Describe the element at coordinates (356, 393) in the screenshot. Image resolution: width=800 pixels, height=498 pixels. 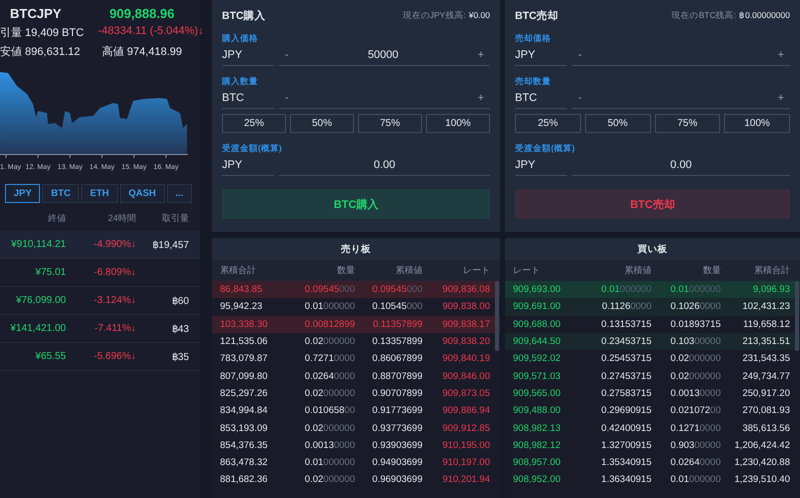
I see `order-row: 825,297.26 0.02000000 0.90707899 909,873.05` at that location.